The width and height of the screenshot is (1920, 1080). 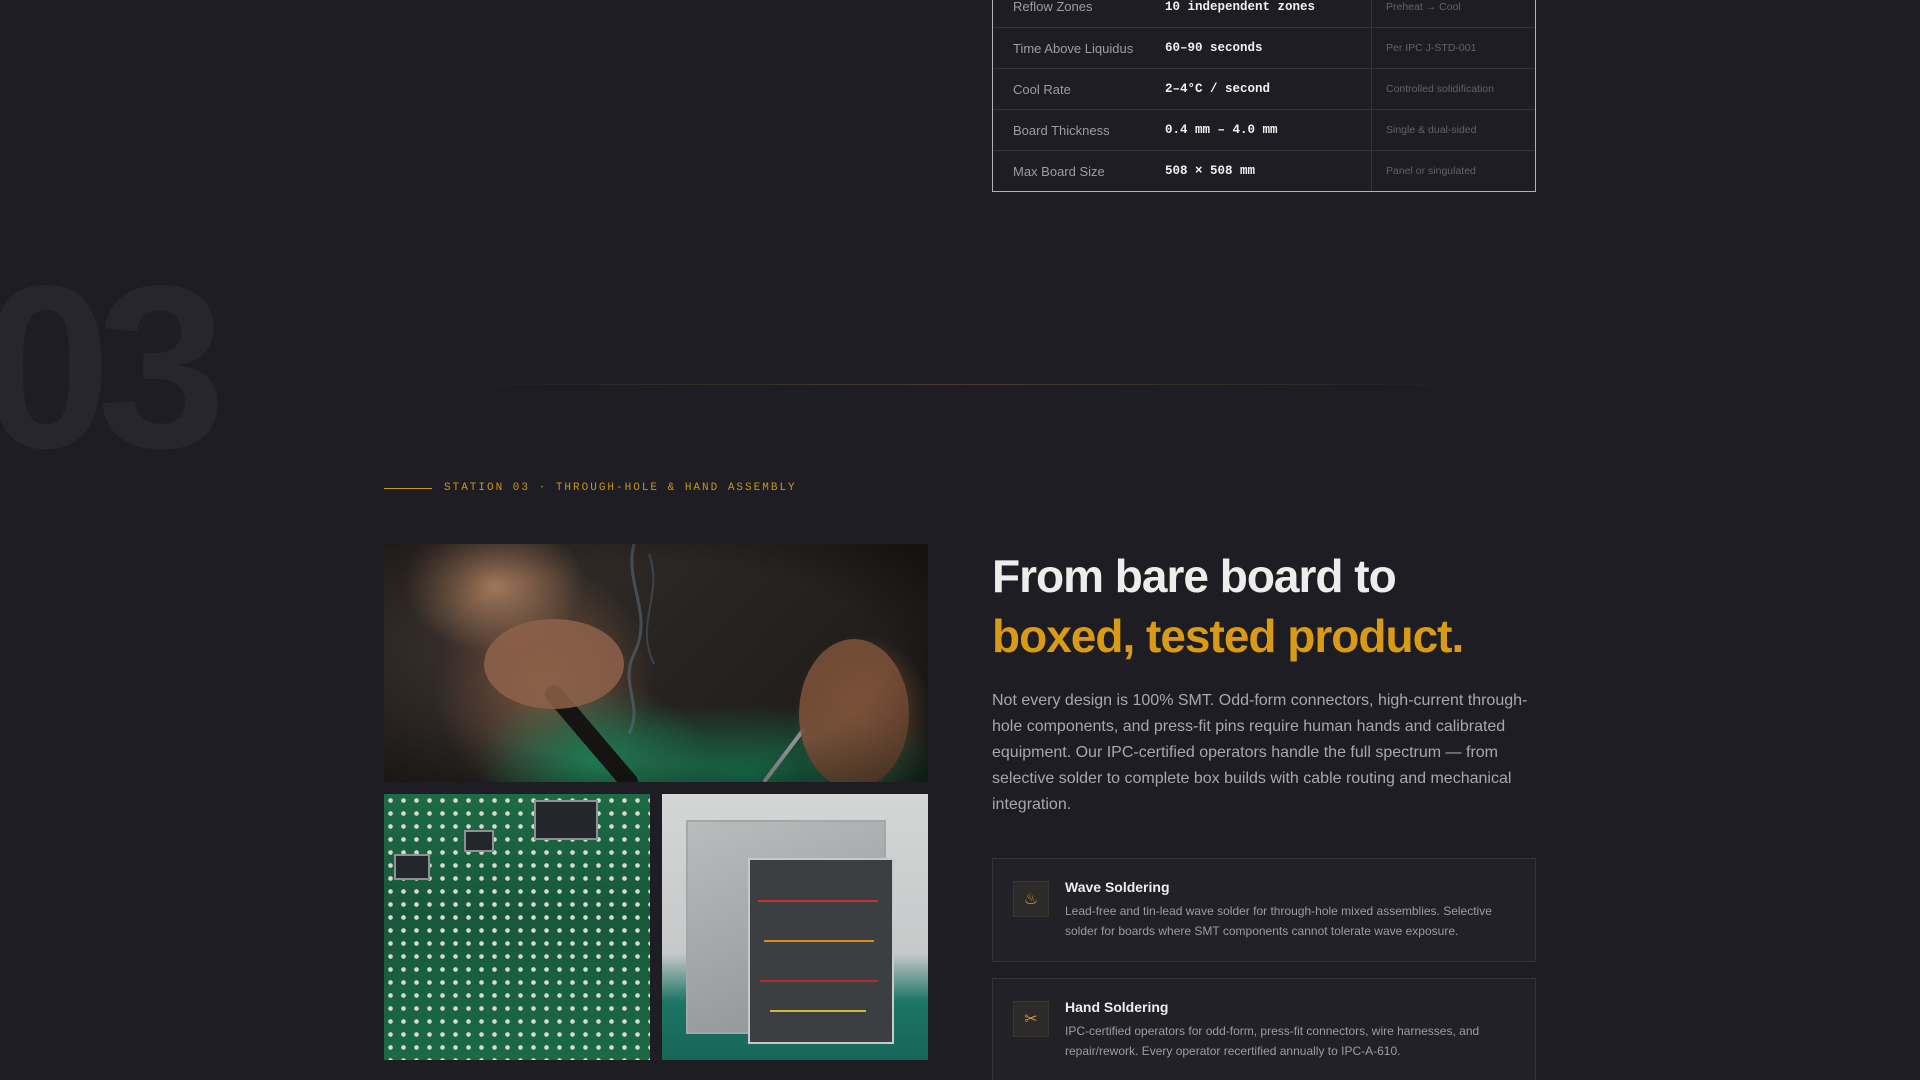 What do you see at coordinates (1453, 130) in the screenshot?
I see `spec-note: Single & dual-sided` at bounding box center [1453, 130].